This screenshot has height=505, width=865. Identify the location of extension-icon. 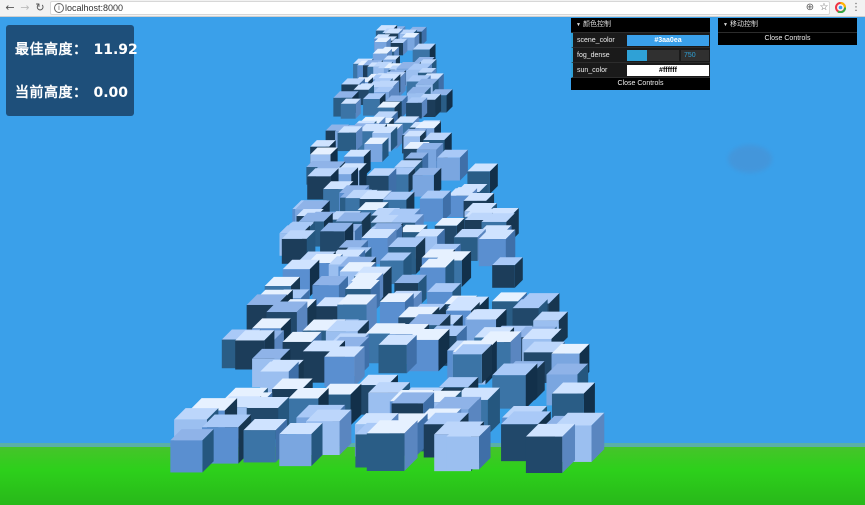
(840, 8).